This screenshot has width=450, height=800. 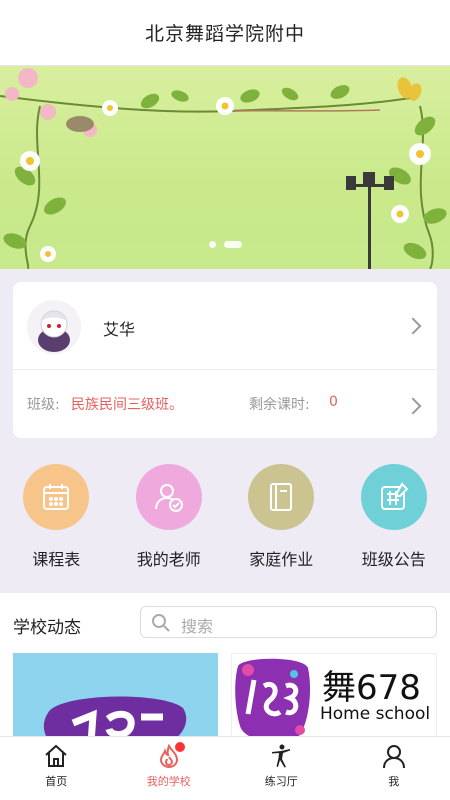 I want to click on search-placeholder: 搜索, so click(x=197, y=626).